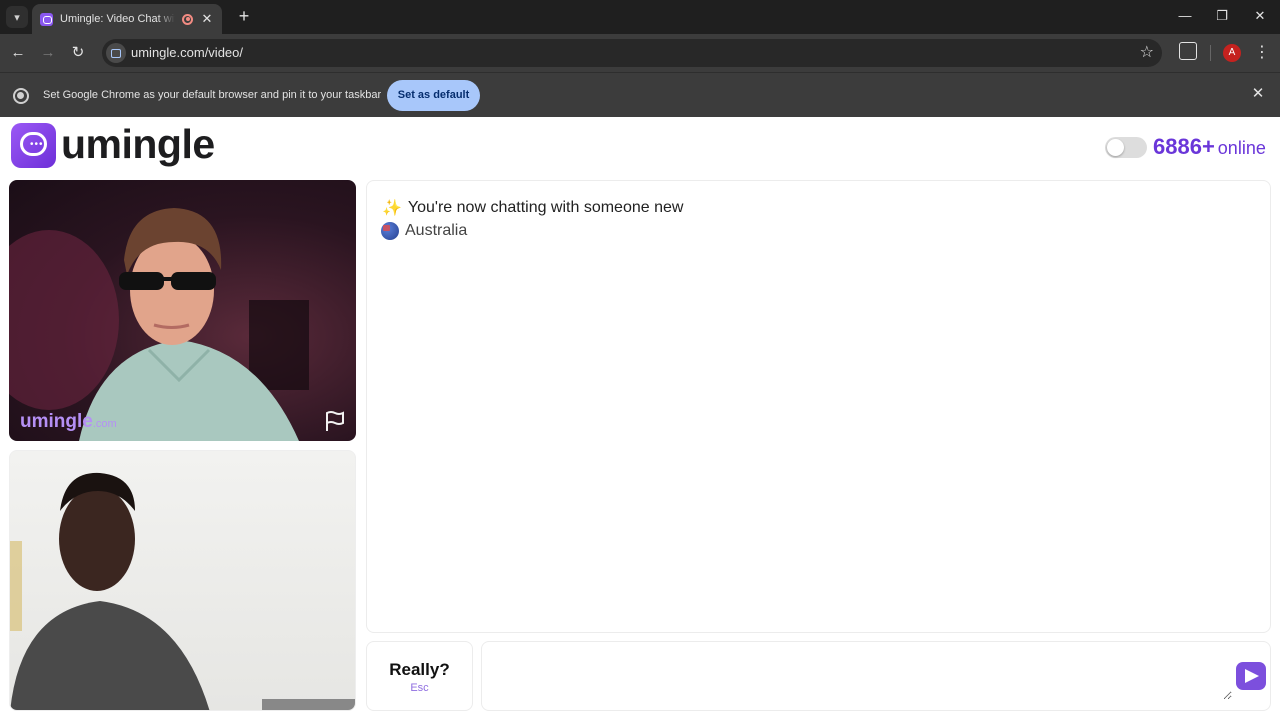 This screenshot has width=1280, height=720. What do you see at coordinates (1115, 147) in the screenshot?
I see `toggle-knob` at bounding box center [1115, 147].